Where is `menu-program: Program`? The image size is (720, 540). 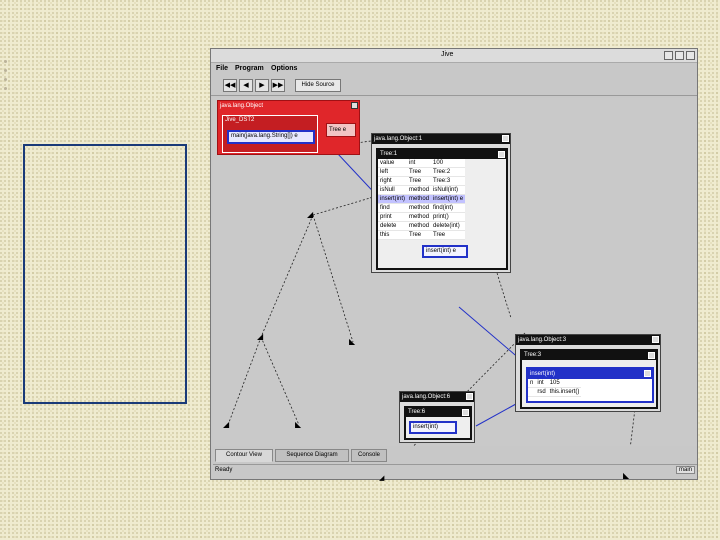 menu-program: Program is located at coordinates (249, 68).